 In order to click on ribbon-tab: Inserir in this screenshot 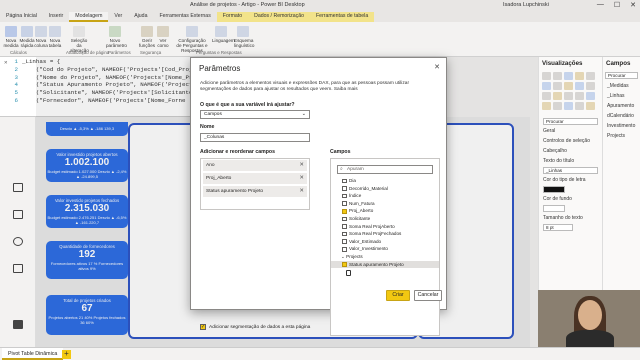, I will do `click(56, 17)`.